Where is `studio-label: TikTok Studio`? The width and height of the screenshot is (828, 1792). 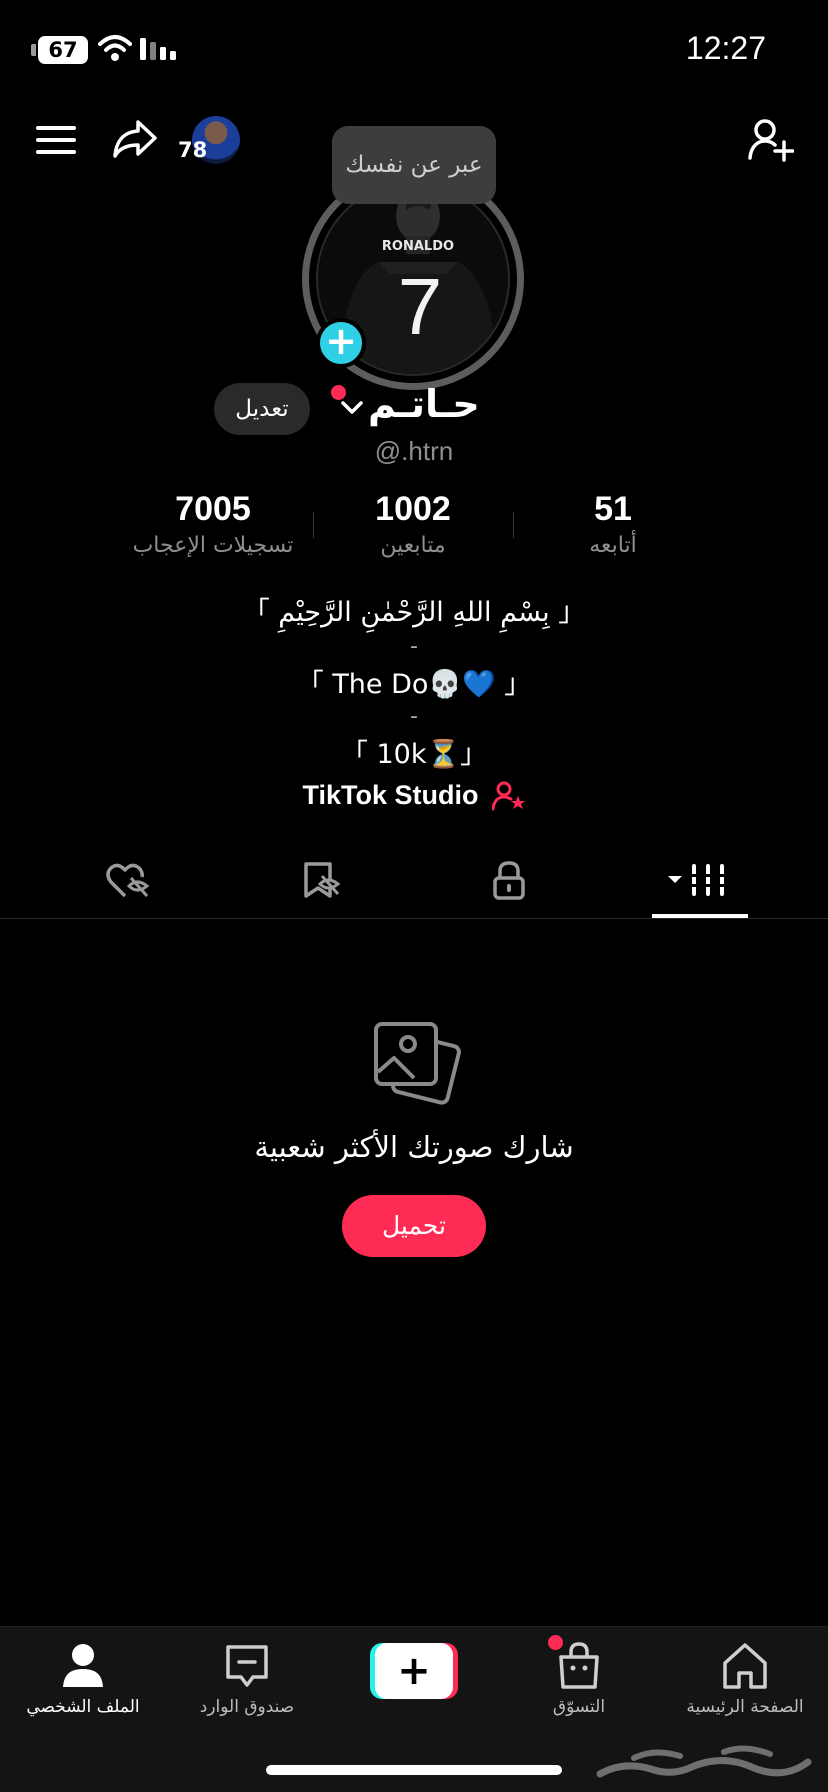
studio-label: TikTok Studio is located at coordinates (390, 795).